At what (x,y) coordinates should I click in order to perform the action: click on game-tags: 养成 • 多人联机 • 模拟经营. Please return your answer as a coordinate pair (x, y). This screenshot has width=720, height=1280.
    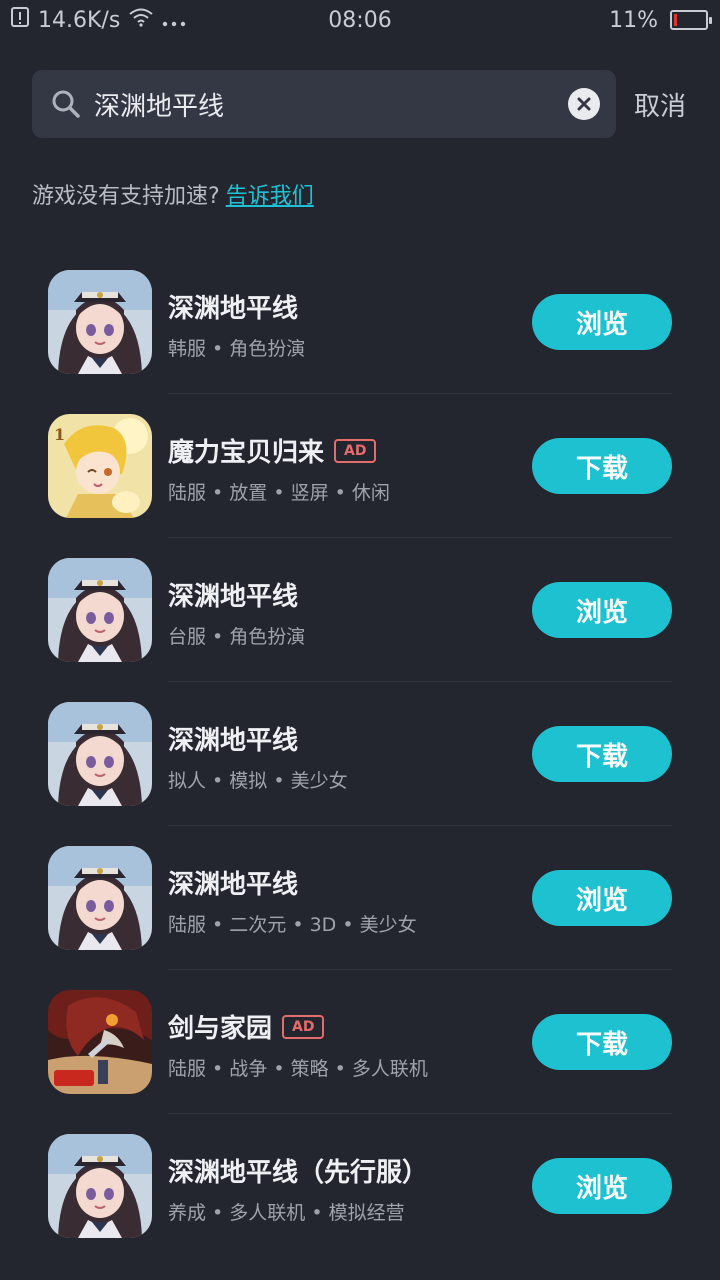
    Looking at the image, I should click on (286, 1213).